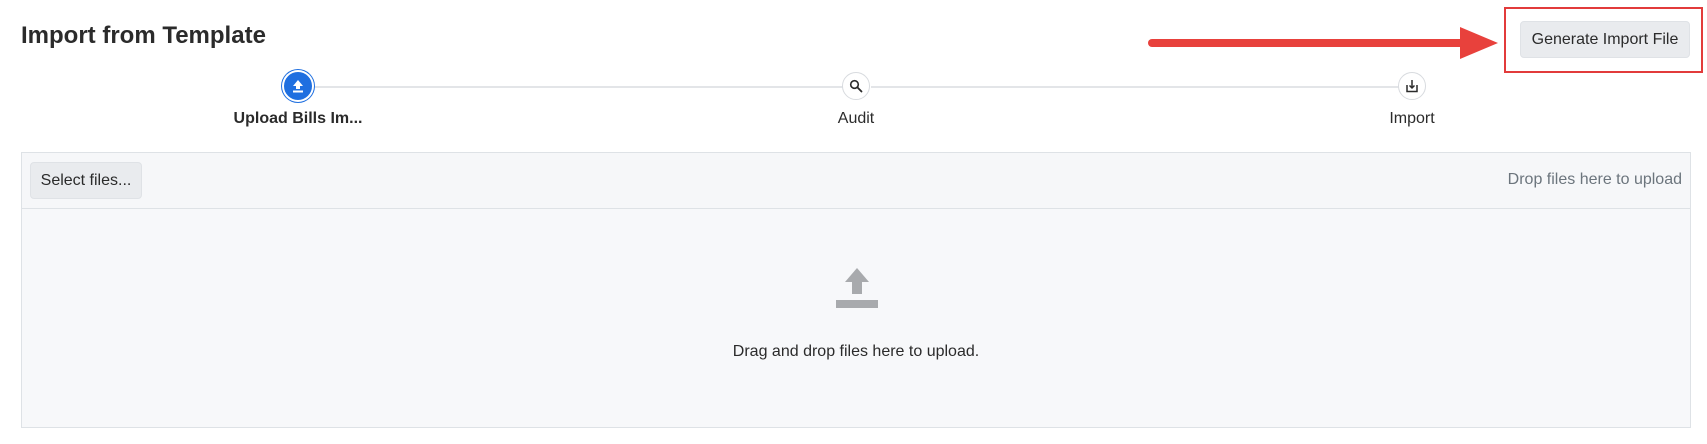  I want to click on magnifier-icon, so click(856, 86).